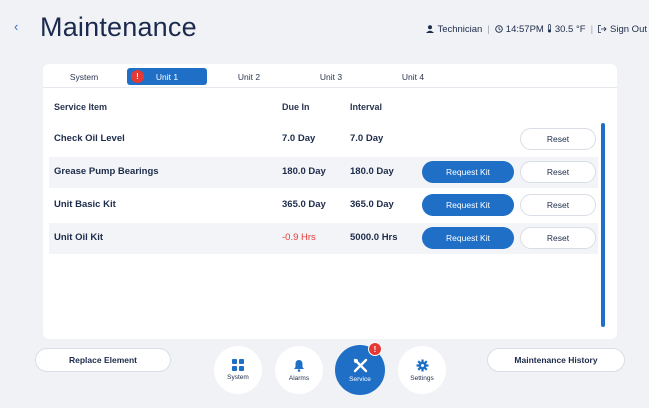 This screenshot has width=649, height=408. What do you see at coordinates (304, 171) in the screenshot?
I see `due-in-cell: 180.0 Day` at bounding box center [304, 171].